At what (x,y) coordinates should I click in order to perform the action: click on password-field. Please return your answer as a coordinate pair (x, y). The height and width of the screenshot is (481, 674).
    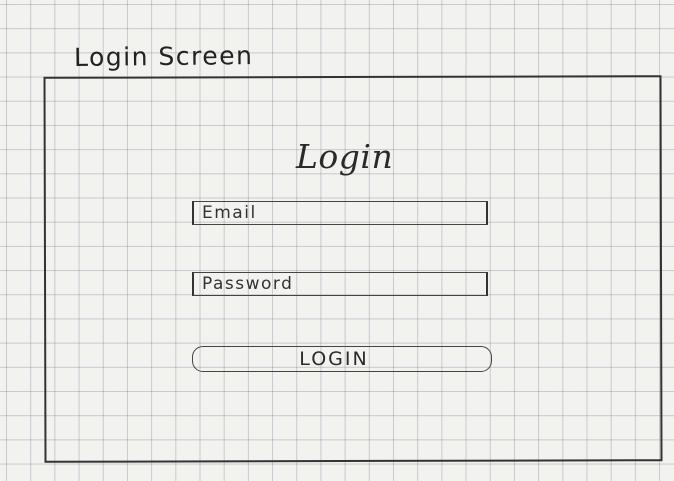
    Looking at the image, I should click on (340, 284).